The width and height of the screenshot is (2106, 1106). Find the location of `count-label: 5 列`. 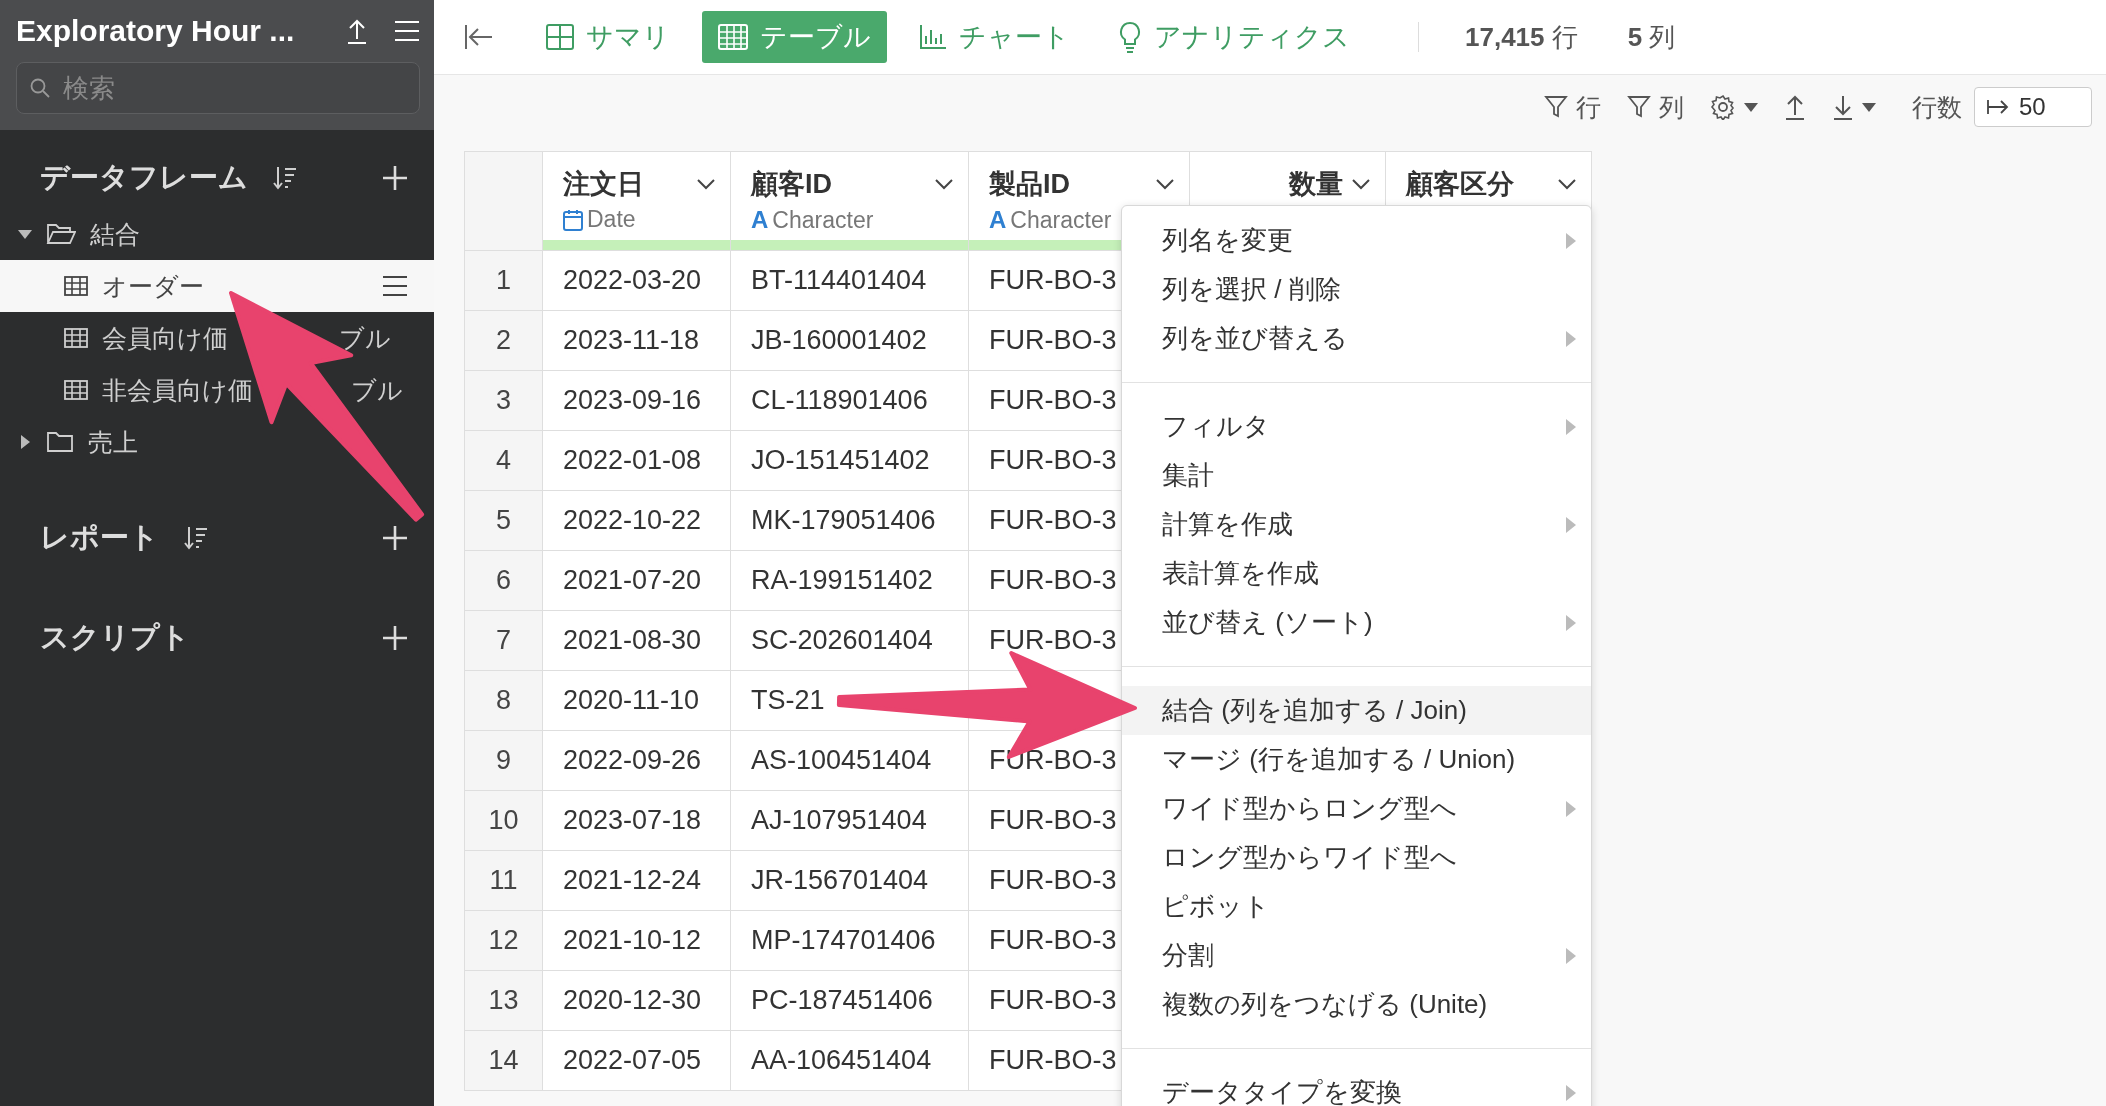

count-label: 5 列 is located at coordinates (1651, 37).